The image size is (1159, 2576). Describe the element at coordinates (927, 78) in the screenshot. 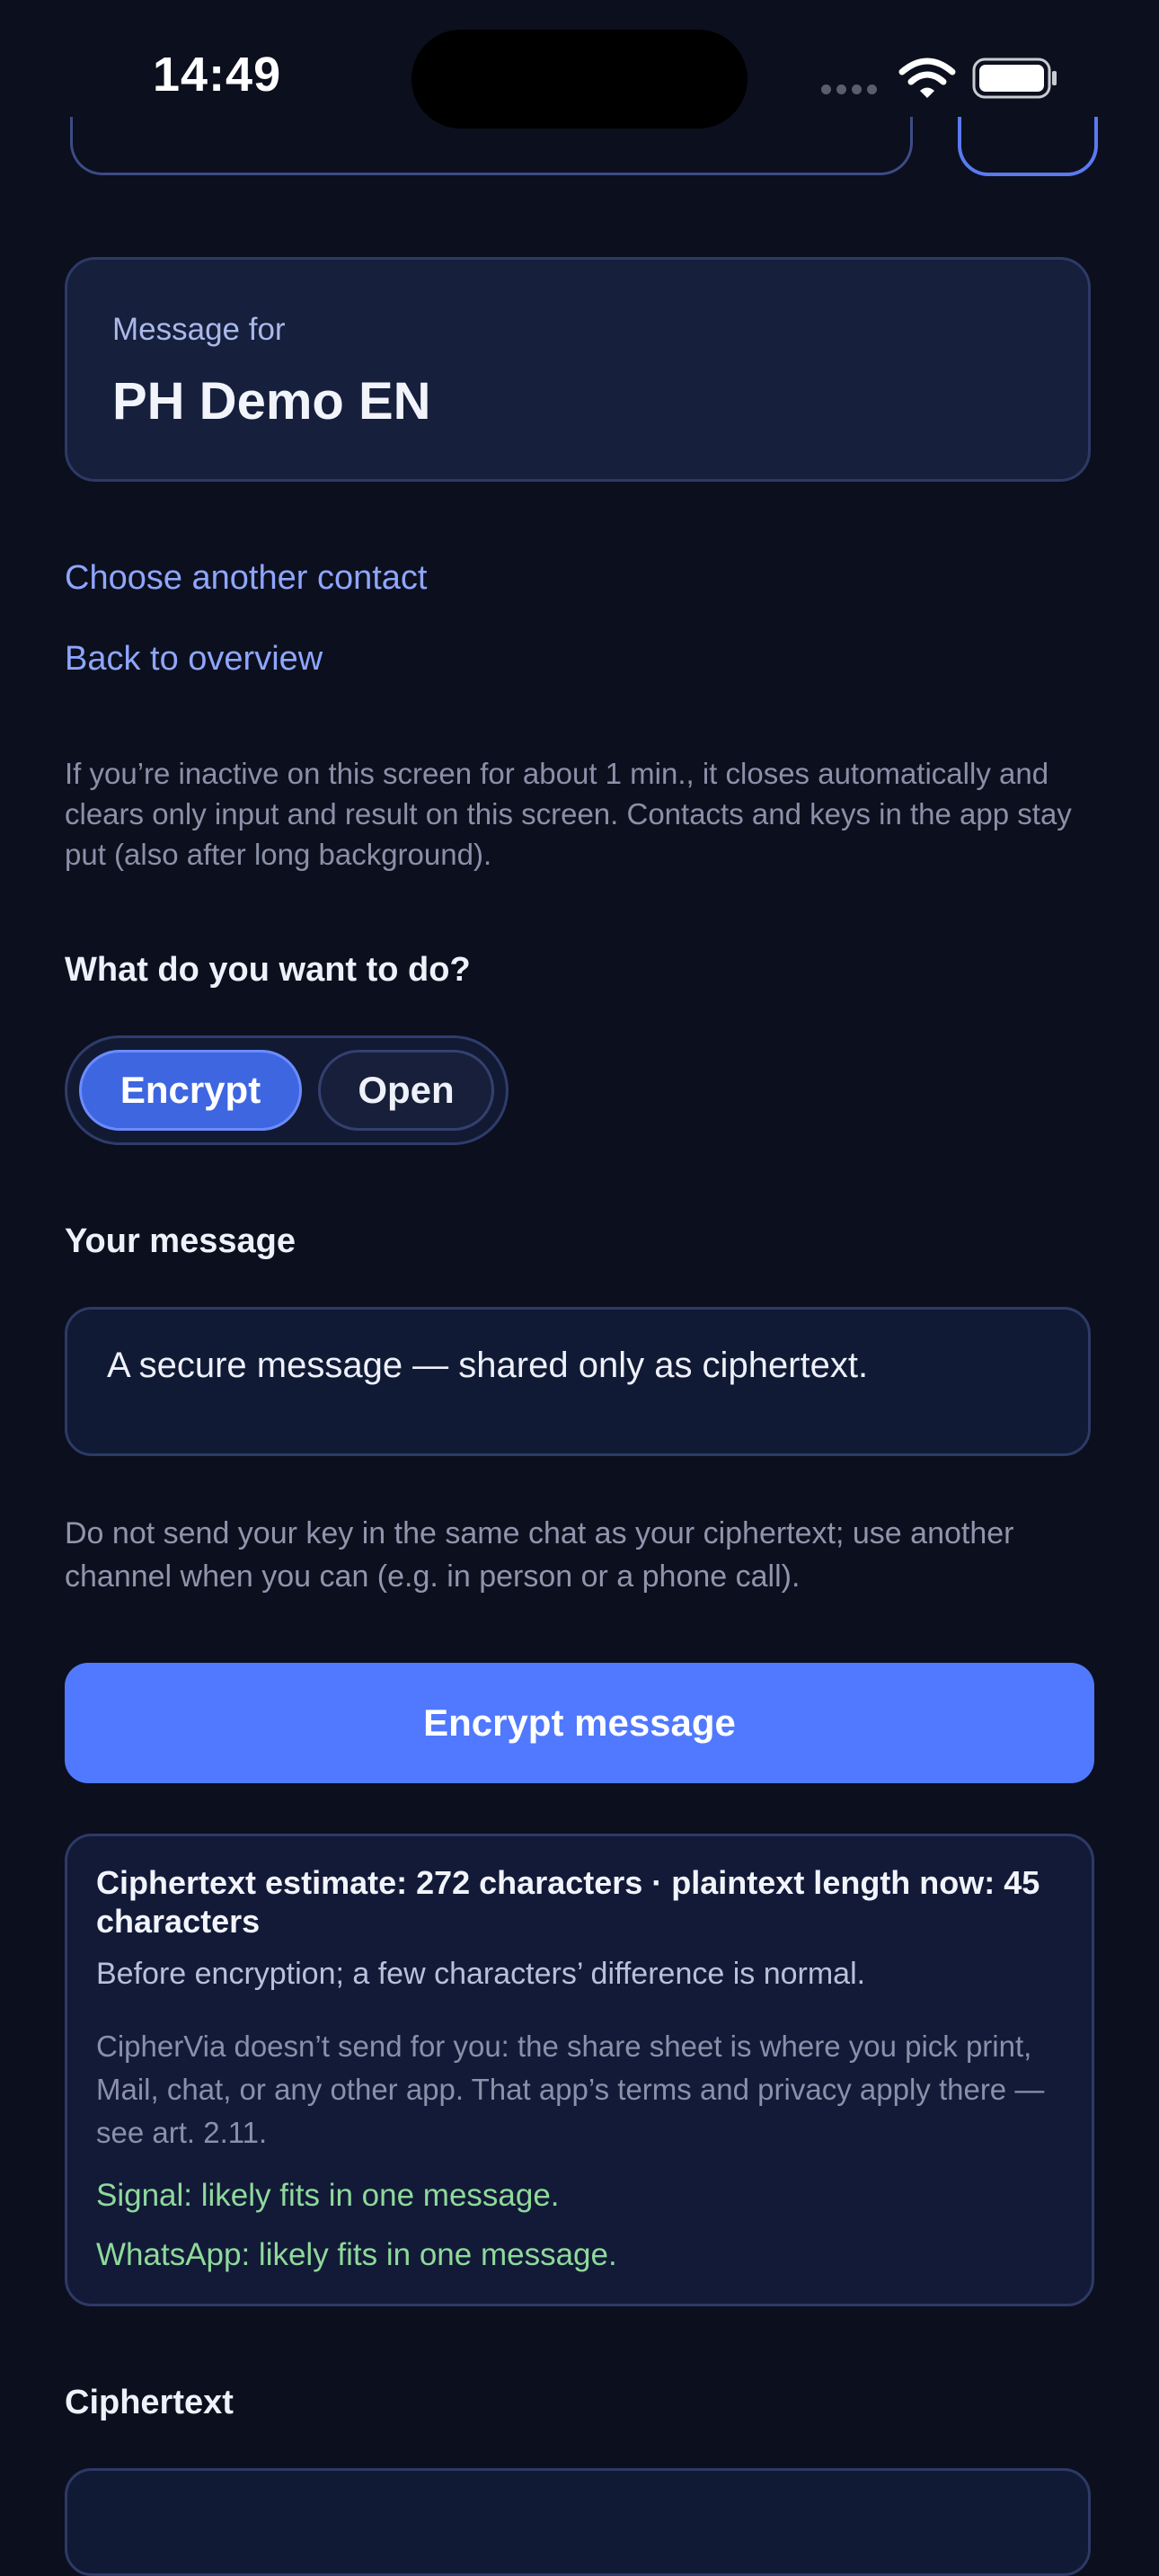

I see `wifi-icon` at that location.